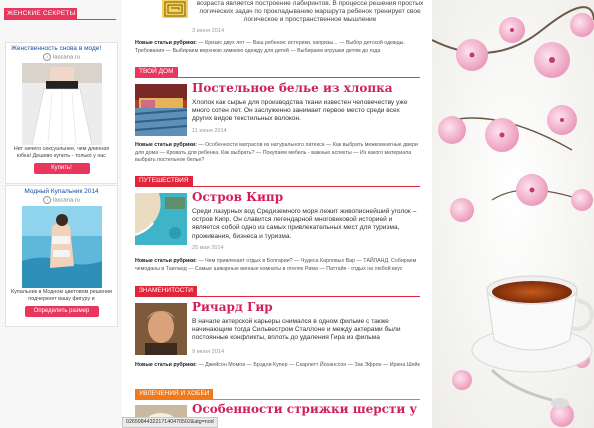 The image size is (594, 428). I want to click on sidebar-header: Женские секреты, so click(40, 13).